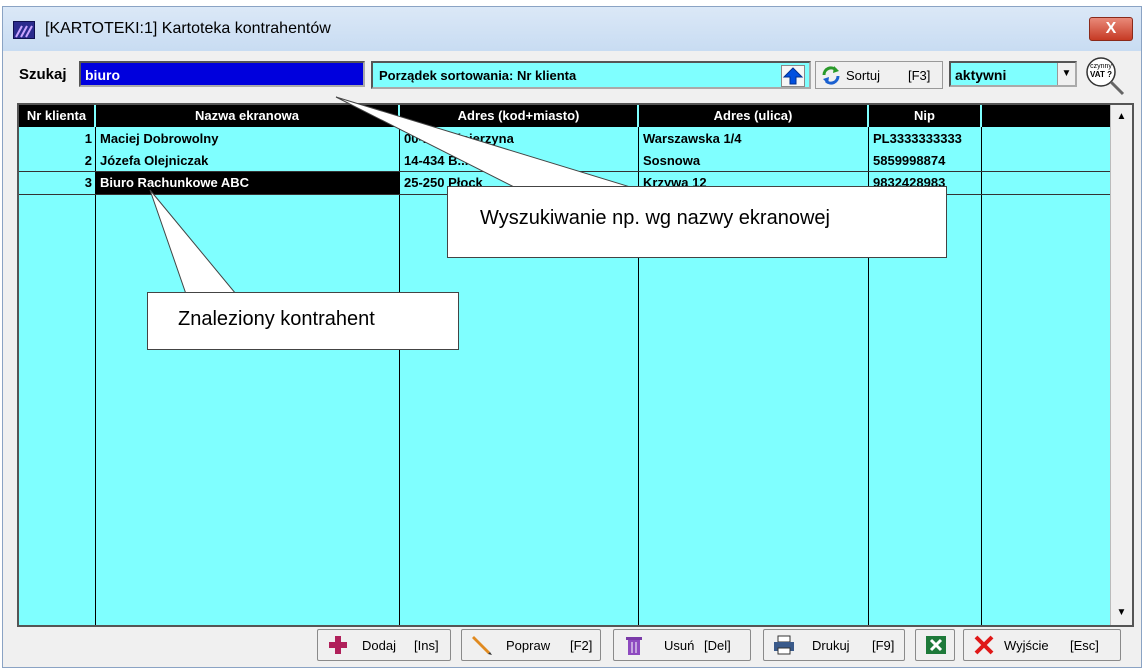 The image size is (1146, 670). I want to click on search-hint-text: Wyszukiwanie np. wg nazwy ekranowej, so click(655, 218).